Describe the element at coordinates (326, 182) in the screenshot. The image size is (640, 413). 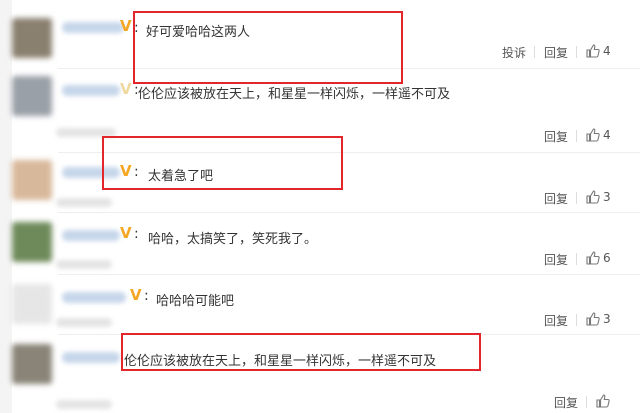
I see `comment-item: V : 太着急了吧 回复 3` at that location.